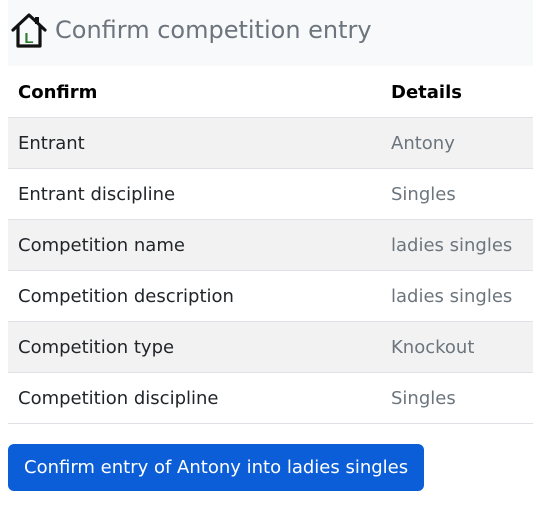 The image size is (533, 505). I want to click on row-label: Competition discipline, so click(194, 398).